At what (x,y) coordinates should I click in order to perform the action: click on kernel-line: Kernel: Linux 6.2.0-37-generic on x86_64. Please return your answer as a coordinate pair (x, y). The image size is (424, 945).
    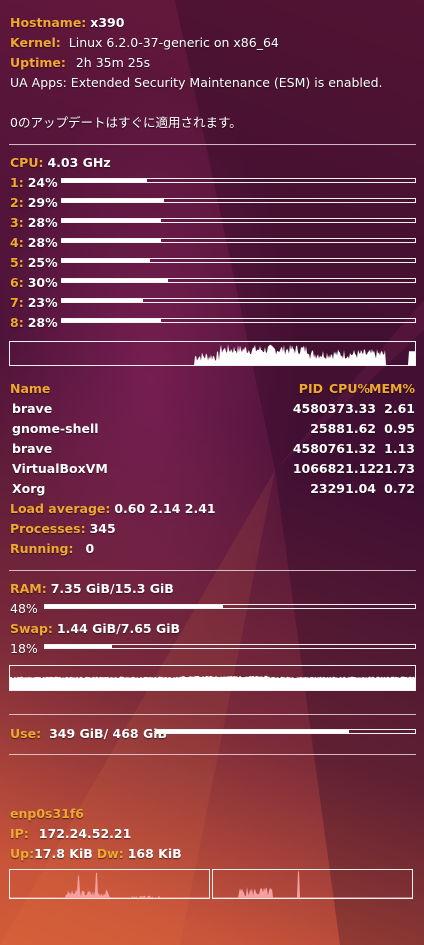
    Looking at the image, I should click on (144, 43).